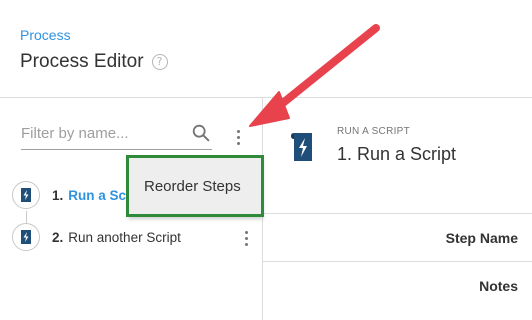  Describe the element at coordinates (159, 62) in the screenshot. I see `help-icon: ?` at that location.